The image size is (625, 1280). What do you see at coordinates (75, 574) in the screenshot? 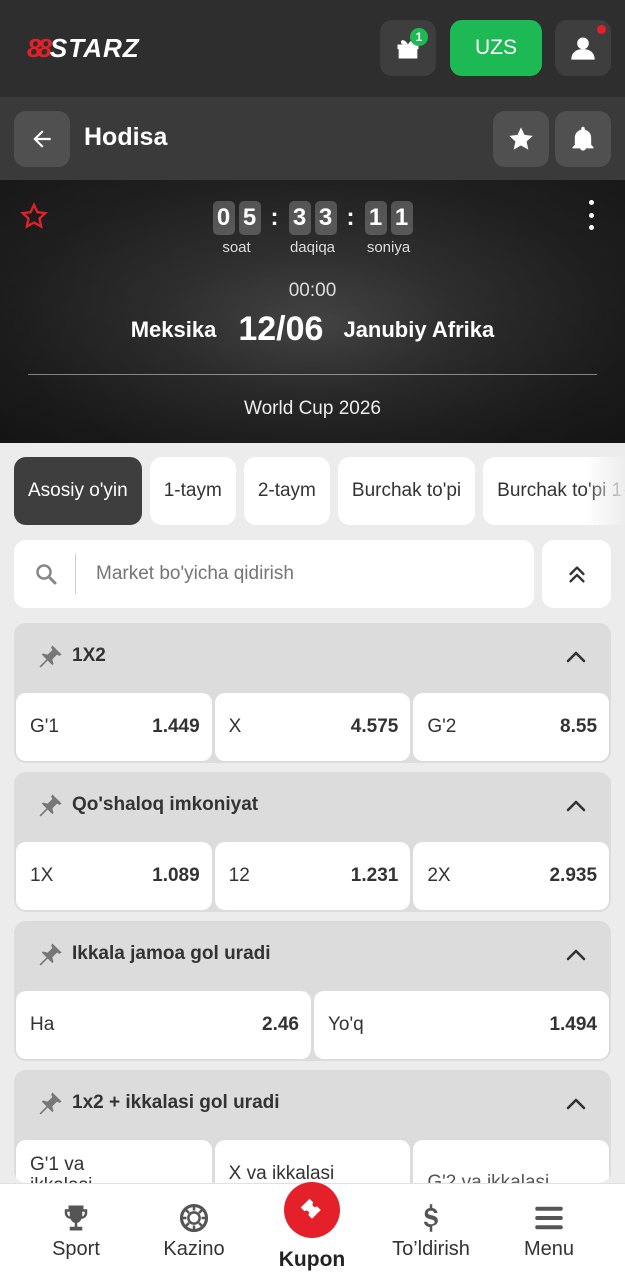
I see `search-separator` at bounding box center [75, 574].